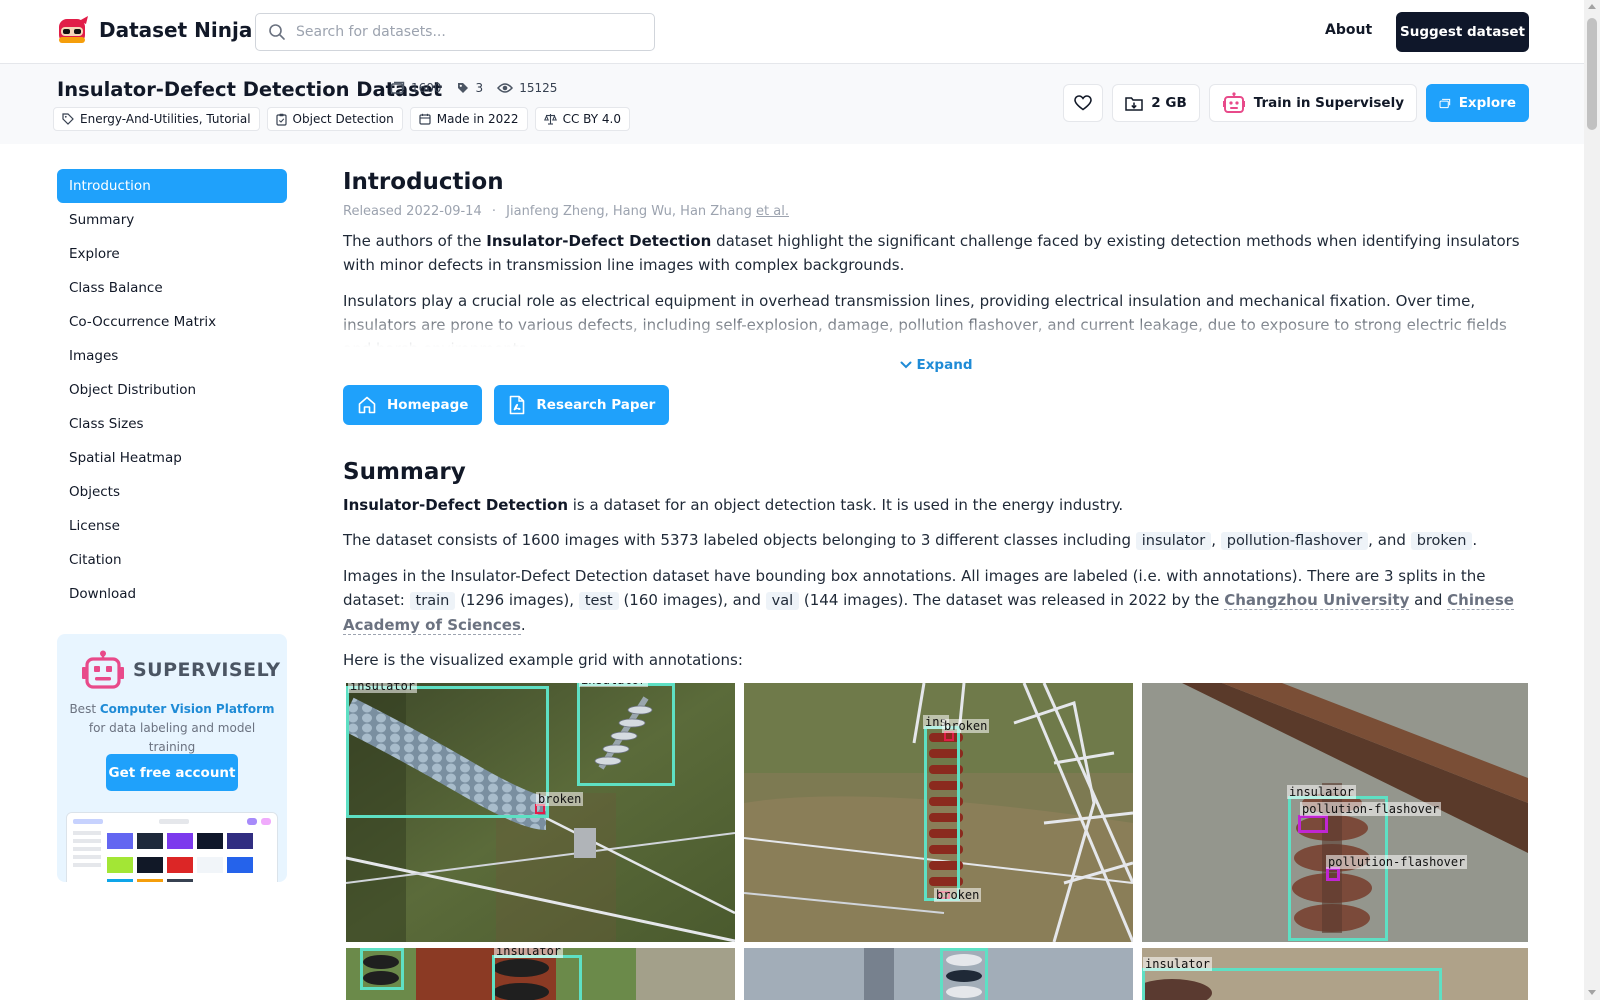 The image size is (1600, 1000). I want to click on classes-count: 3, so click(479, 88).